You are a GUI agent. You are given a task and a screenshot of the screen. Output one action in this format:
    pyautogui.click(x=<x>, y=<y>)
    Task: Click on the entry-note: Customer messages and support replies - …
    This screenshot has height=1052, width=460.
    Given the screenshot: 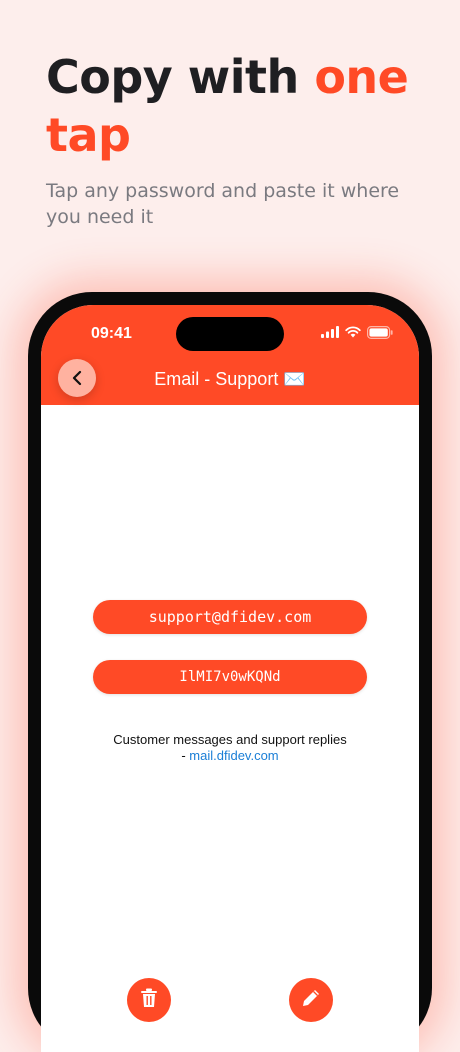 What is the action you would take?
    pyautogui.click(x=230, y=748)
    